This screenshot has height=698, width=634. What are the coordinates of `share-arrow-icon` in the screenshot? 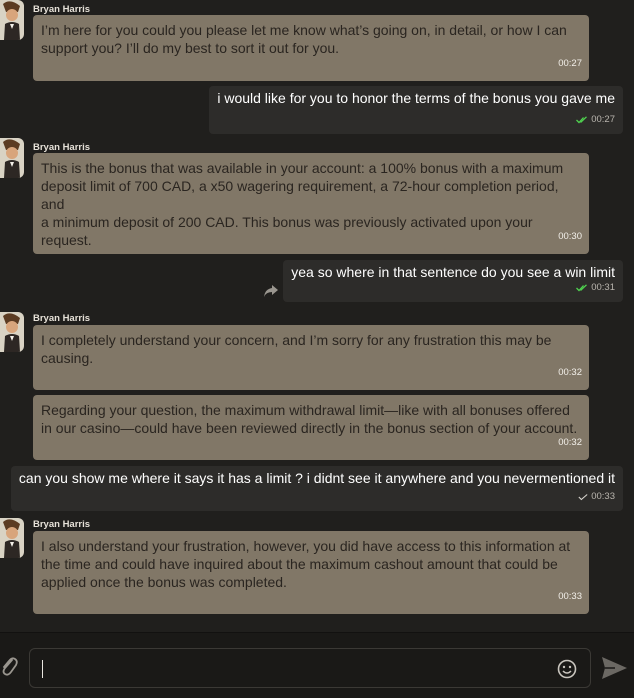 It's located at (271, 291).